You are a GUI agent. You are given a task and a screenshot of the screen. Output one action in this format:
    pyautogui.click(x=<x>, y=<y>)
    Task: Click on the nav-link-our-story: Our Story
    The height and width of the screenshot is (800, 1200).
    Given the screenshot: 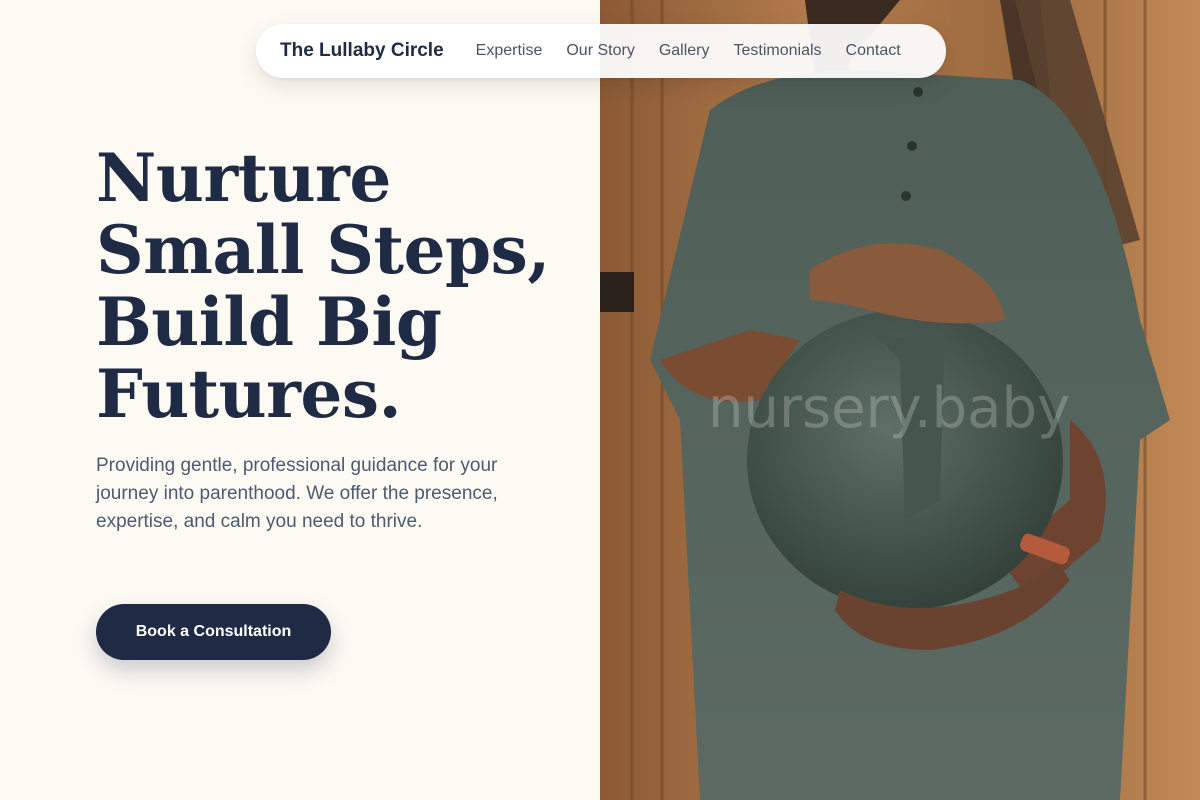 What is the action you would take?
    pyautogui.click(x=600, y=51)
    